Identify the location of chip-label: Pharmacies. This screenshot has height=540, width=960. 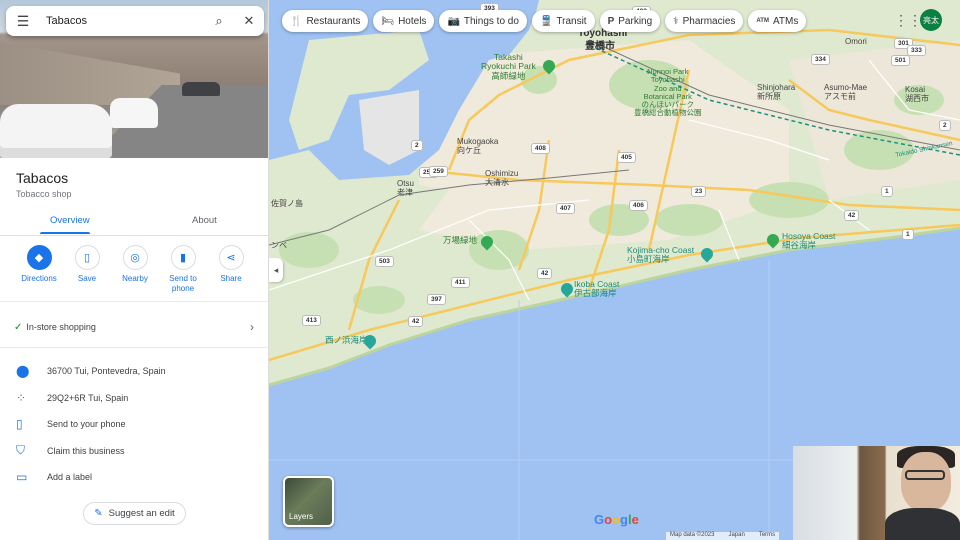
(709, 21).